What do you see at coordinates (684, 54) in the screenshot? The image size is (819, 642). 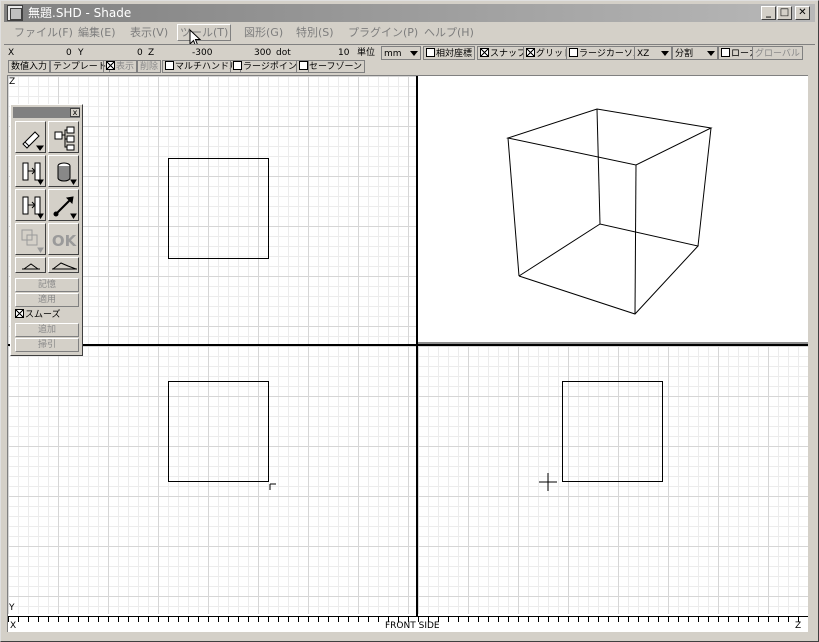 I see `split-value: 分割` at bounding box center [684, 54].